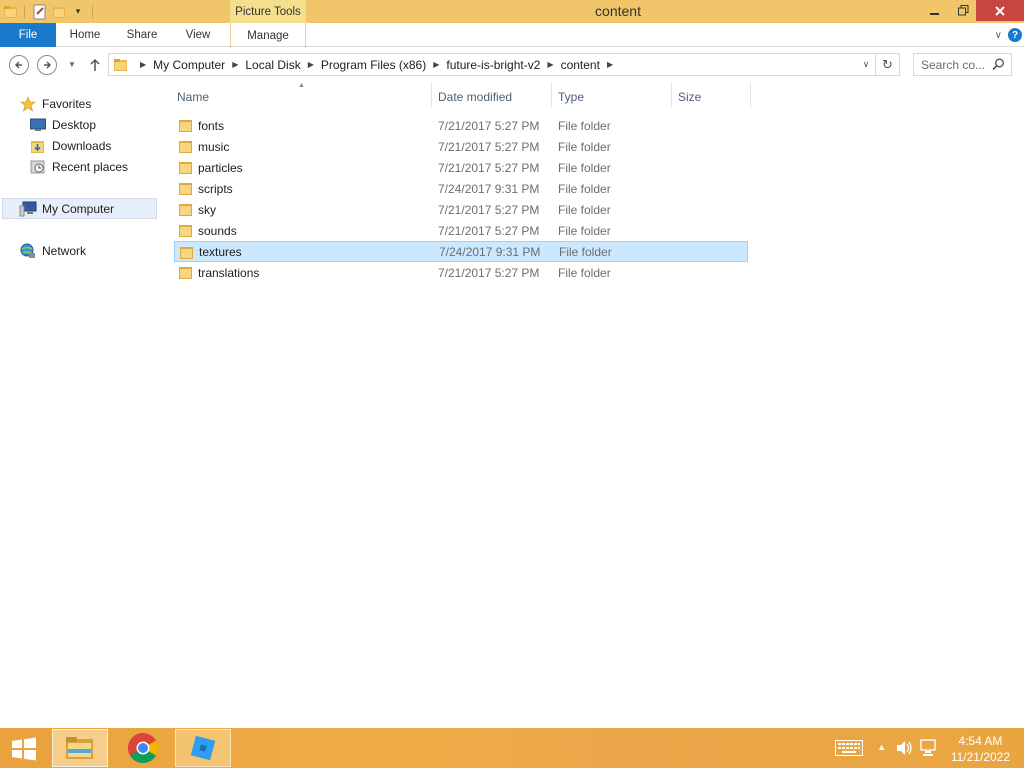  Describe the element at coordinates (301, 85) in the screenshot. I see `sort-ascending-icon: ▲` at that location.